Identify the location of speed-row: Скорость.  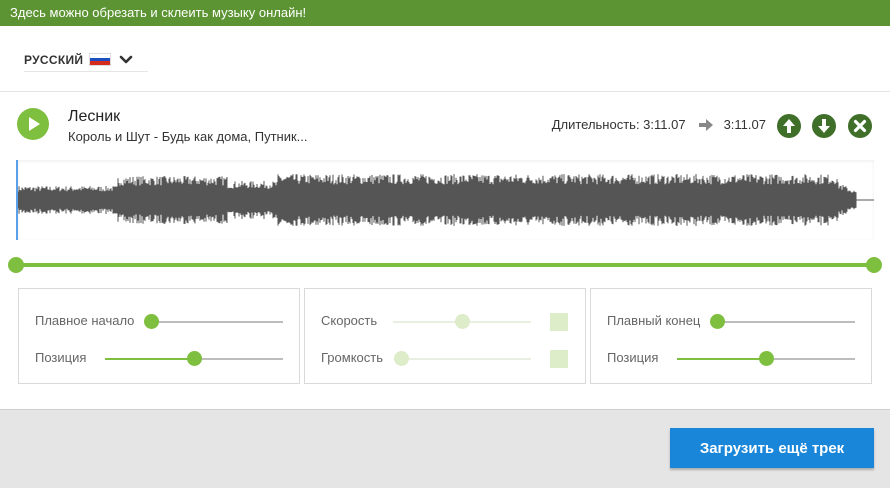
(445, 321).